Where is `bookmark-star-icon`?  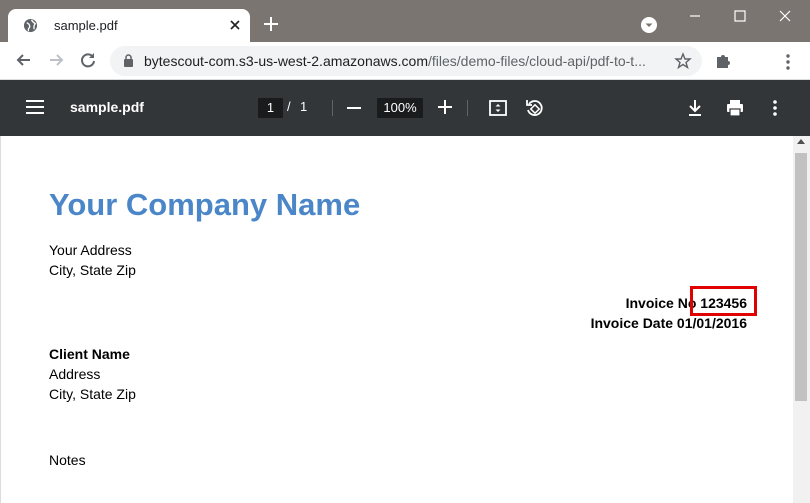
bookmark-star-icon is located at coordinates (683, 61).